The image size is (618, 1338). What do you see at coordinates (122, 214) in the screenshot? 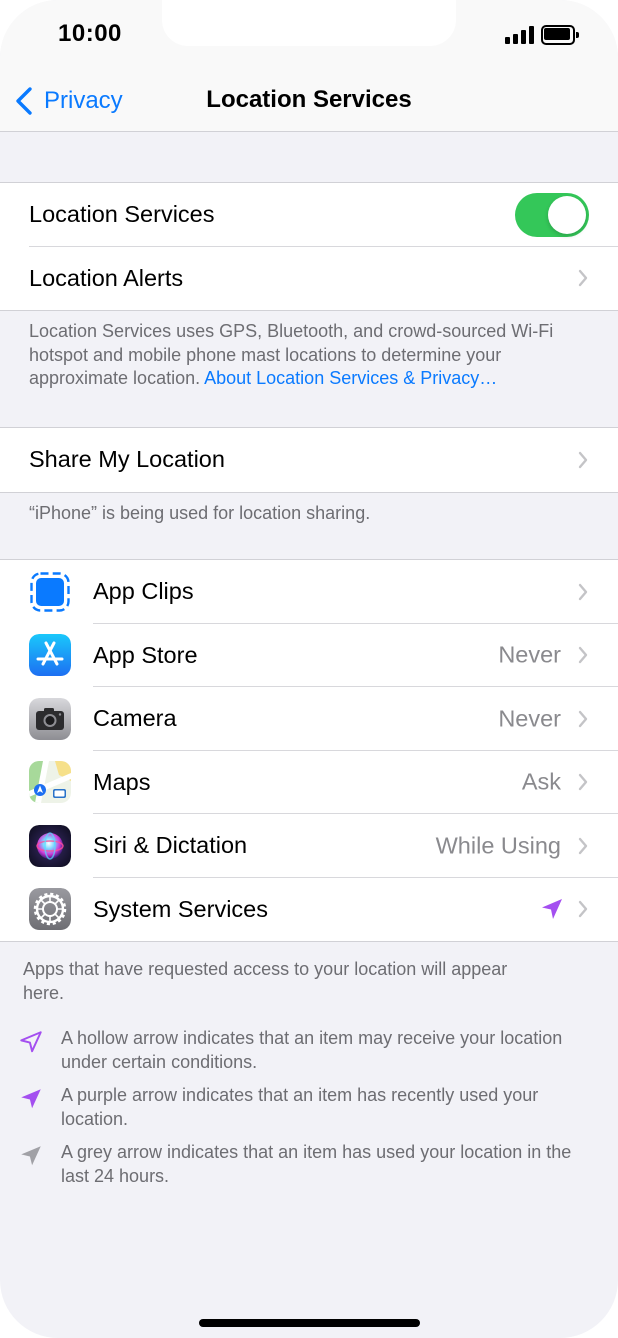
I see `location-services-label: Location Services` at bounding box center [122, 214].